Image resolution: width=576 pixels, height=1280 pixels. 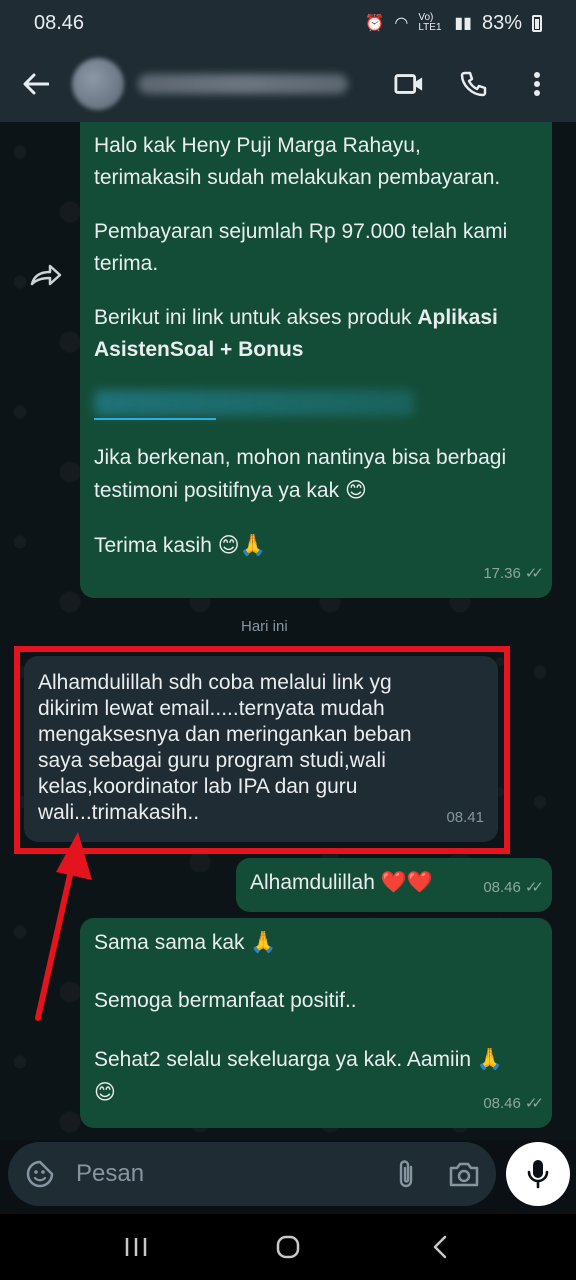 I want to click on system-nav-bar, so click(x=288, y=1247).